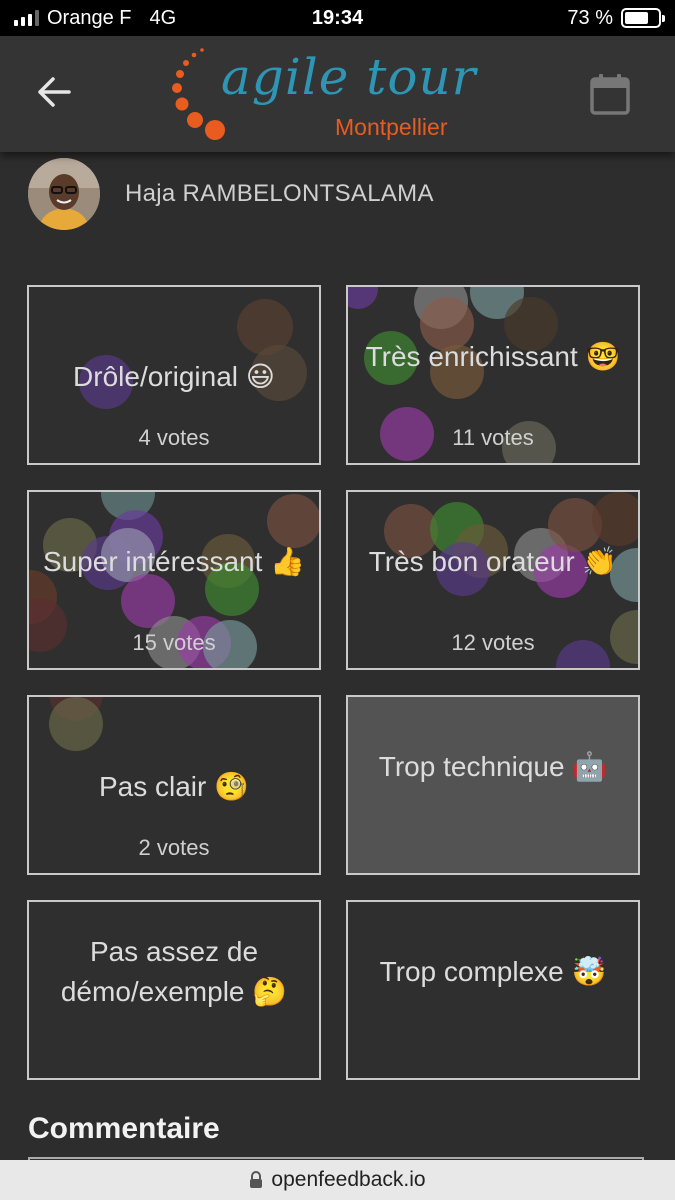 This screenshot has height=1200, width=675. What do you see at coordinates (590, 17) in the screenshot?
I see `battery-percent: 73 %` at bounding box center [590, 17].